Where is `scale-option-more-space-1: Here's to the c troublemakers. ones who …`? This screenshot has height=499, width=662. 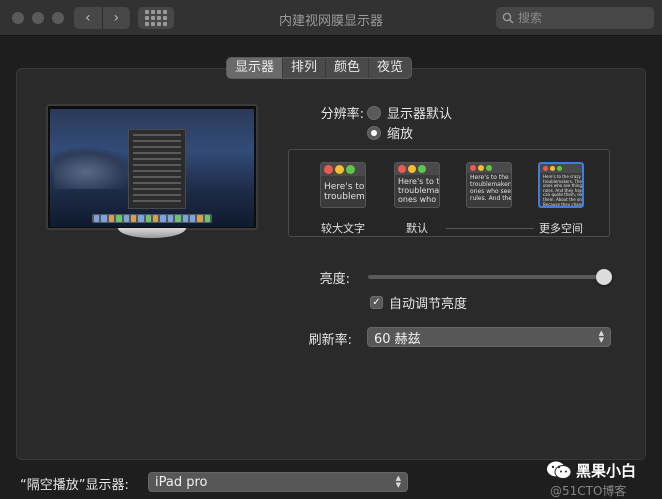
scale-option-more-space-1: Here's to the c troublemakers. ones who … is located at coordinates (489, 185).